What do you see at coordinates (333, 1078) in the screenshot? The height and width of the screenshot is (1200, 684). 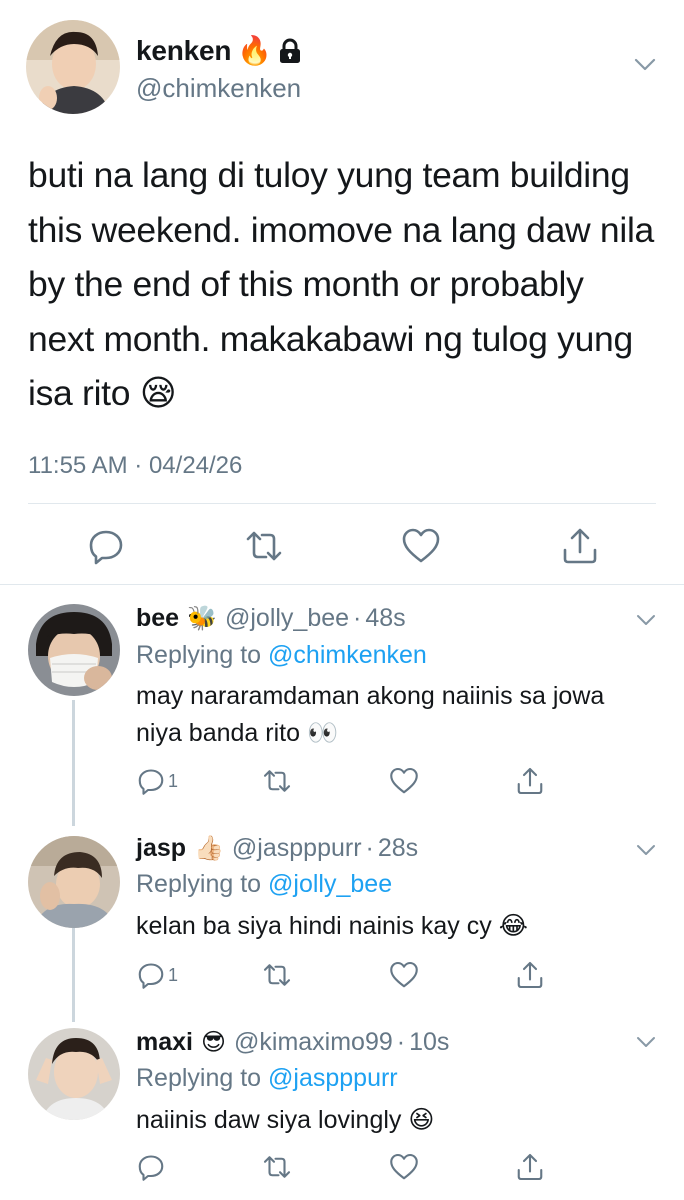 I see `replying-mention: @jaspppurr` at bounding box center [333, 1078].